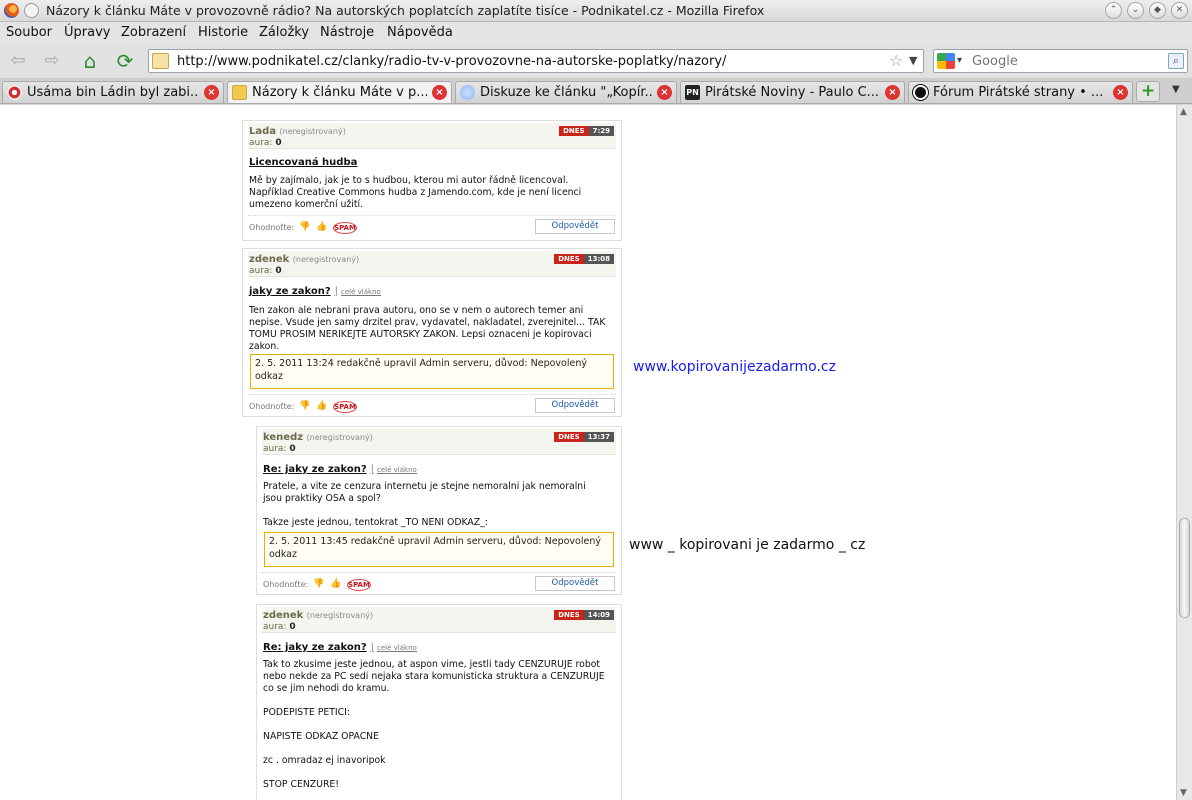 This screenshot has height=800, width=1192. What do you see at coordinates (467, 92) in the screenshot?
I see `tab-globe-icon` at bounding box center [467, 92].